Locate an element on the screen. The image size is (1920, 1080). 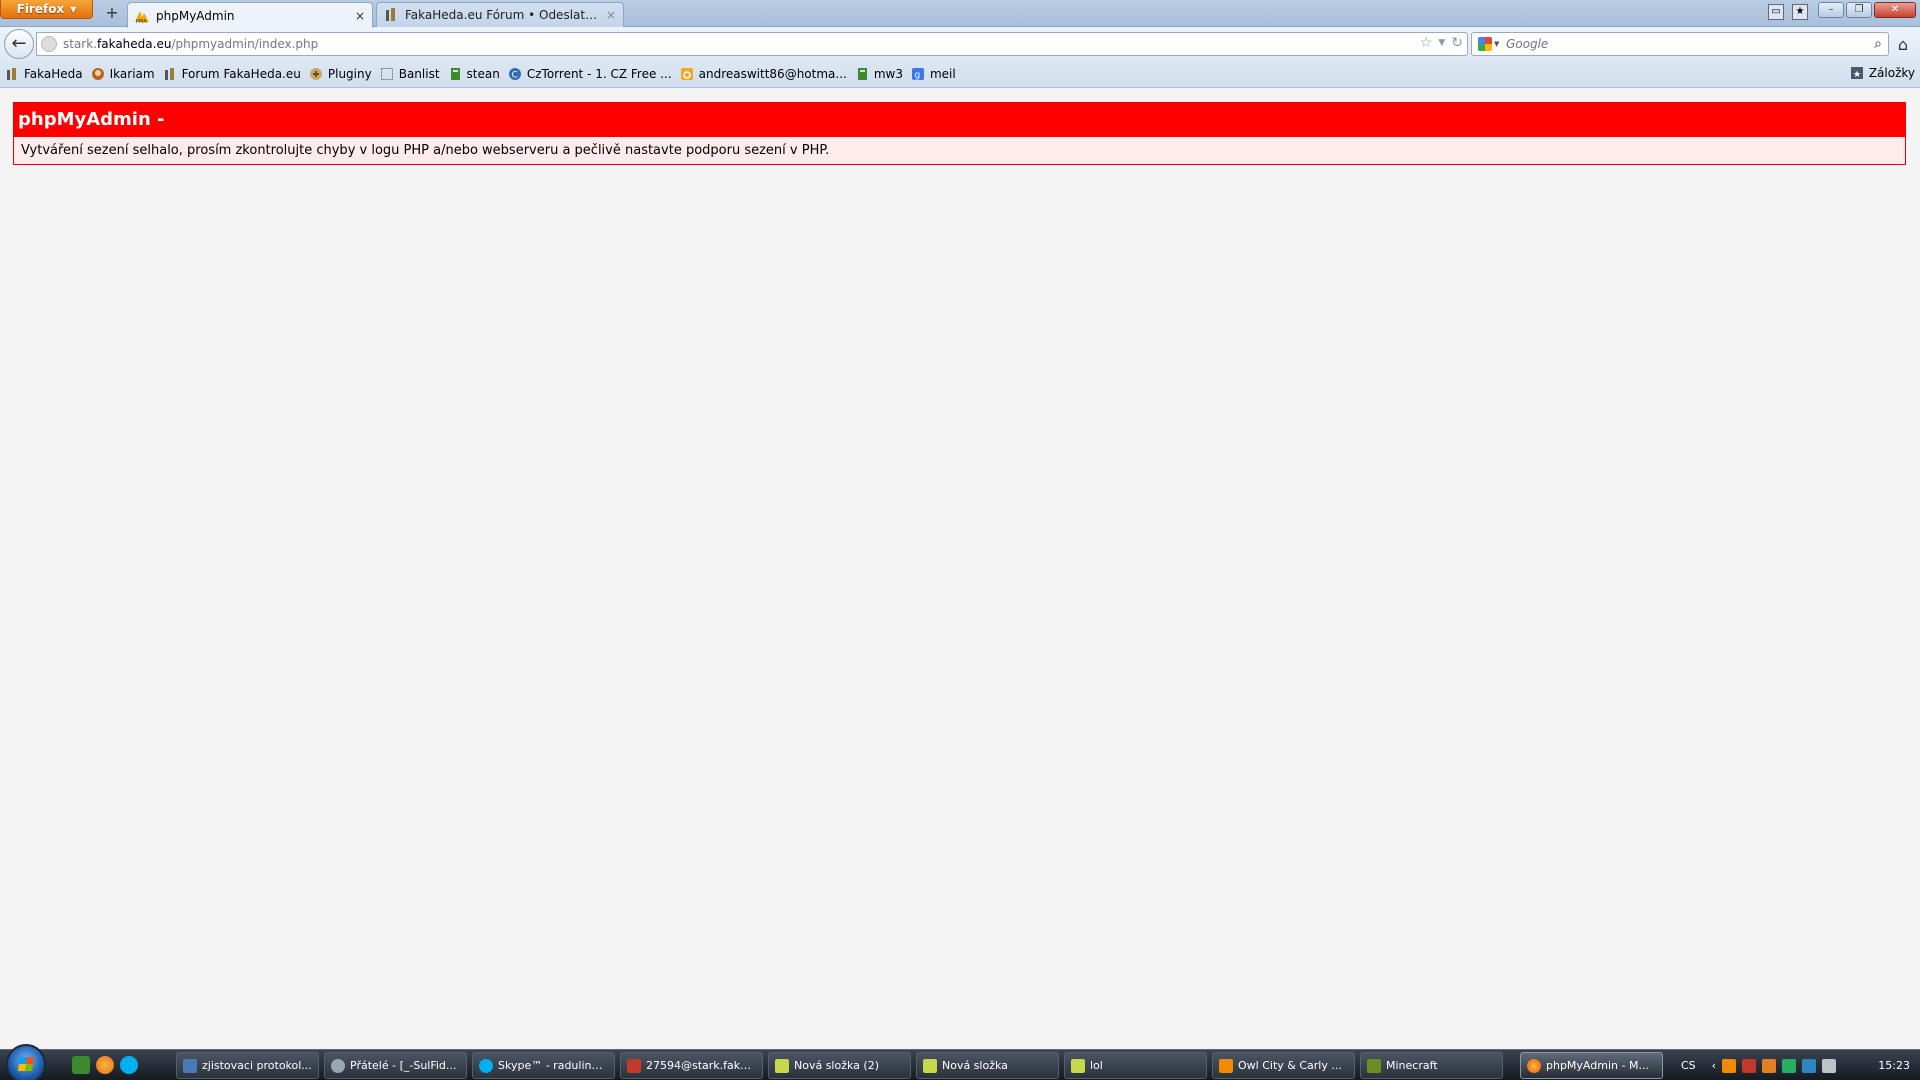
vlc-tray-icon is located at coordinates (1729, 1065).